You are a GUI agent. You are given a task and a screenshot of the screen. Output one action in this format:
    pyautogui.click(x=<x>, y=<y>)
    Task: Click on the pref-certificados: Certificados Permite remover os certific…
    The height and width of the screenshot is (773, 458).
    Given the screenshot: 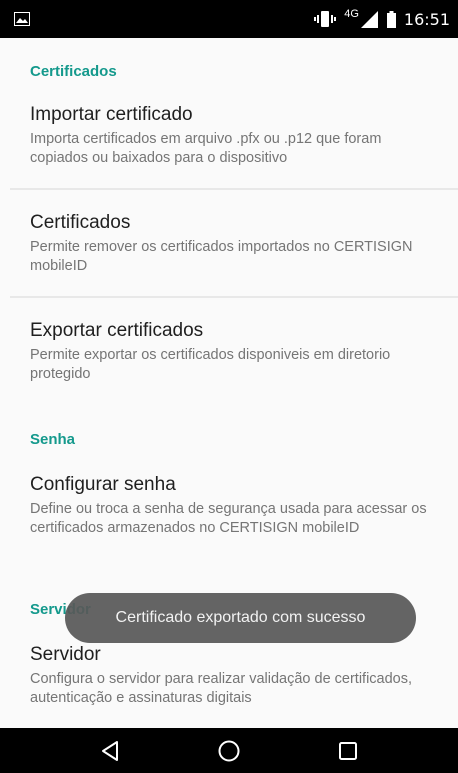 What is the action you would take?
    pyautogui.click(x=229, y=244)
    